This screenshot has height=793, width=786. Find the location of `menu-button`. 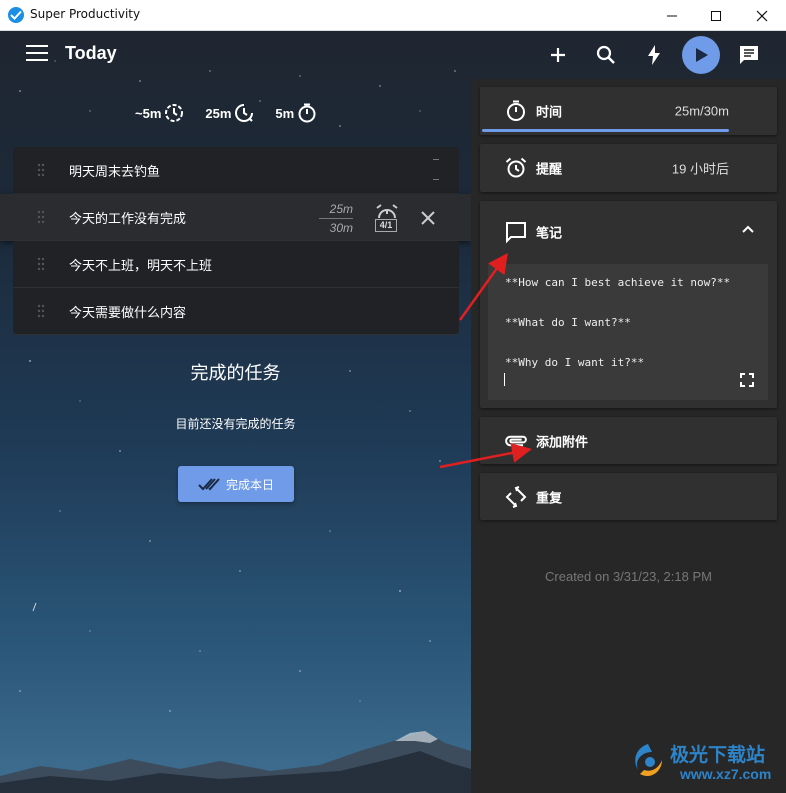

menu-button is located at coordinates (37, 55).